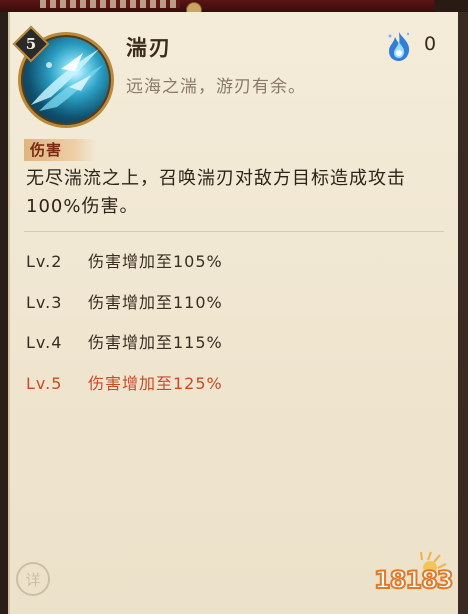  I want to click on level-label: Lv.4, so click(44, 342).